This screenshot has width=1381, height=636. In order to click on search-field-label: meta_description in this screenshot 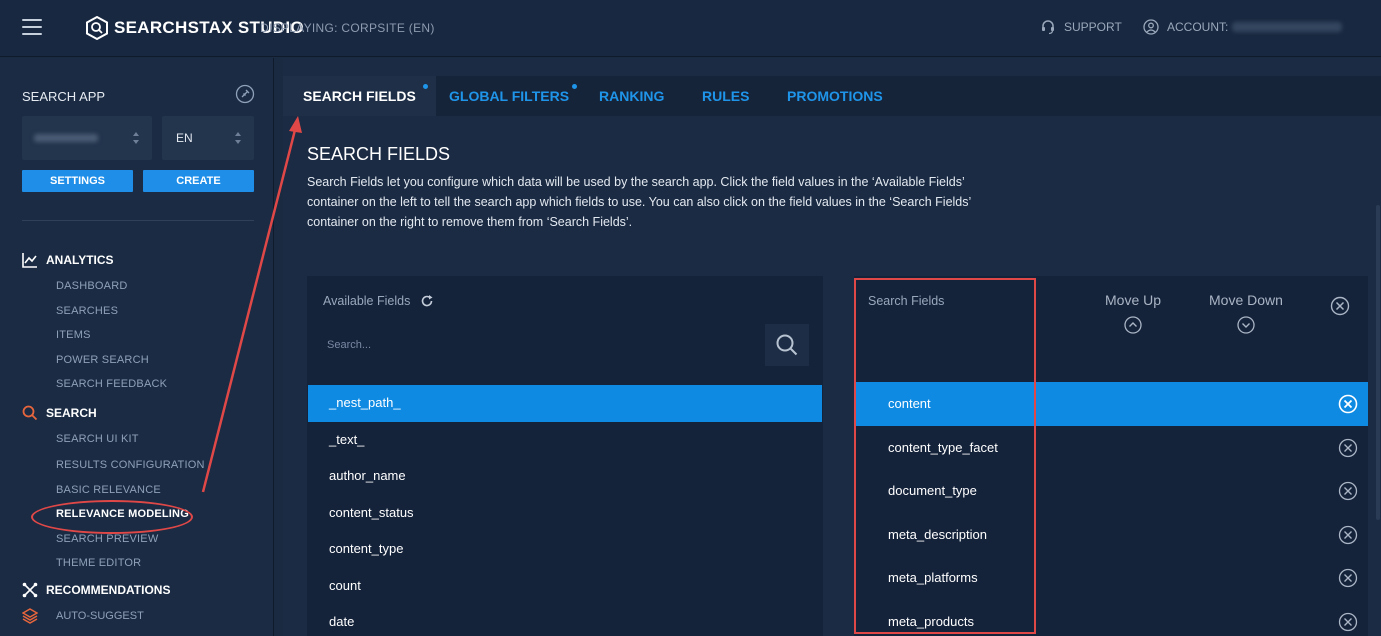, I will do `click(937, 534)`.